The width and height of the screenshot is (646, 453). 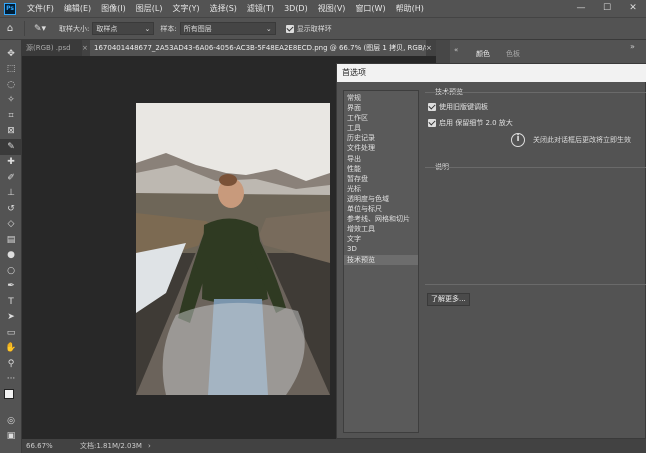 What do you see at coordinates (11, 333) in the screenshot?
I see `rectangle-tool-icon: ▭` at bounding box center [11, 333].